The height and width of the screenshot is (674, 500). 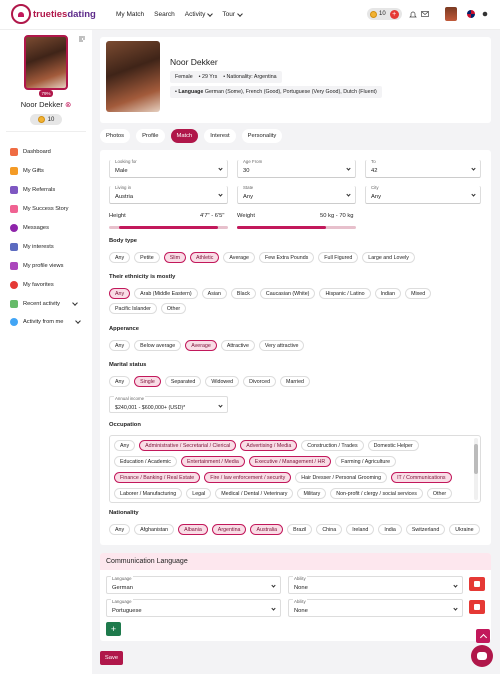 What do you see at coordinates (287, 257) in the screenshot?
I see `option-chip: Few Extra Pounds` at bounding box center [287, 257].